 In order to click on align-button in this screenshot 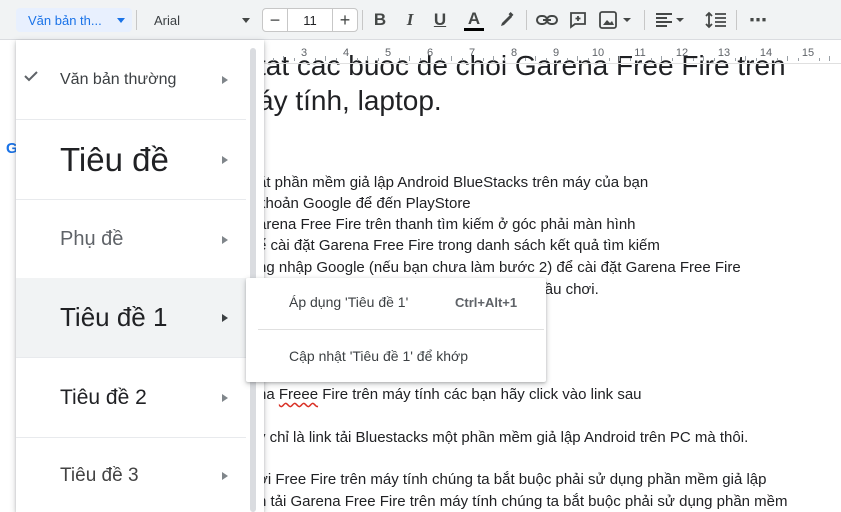, I will do `click(671, 20)`.